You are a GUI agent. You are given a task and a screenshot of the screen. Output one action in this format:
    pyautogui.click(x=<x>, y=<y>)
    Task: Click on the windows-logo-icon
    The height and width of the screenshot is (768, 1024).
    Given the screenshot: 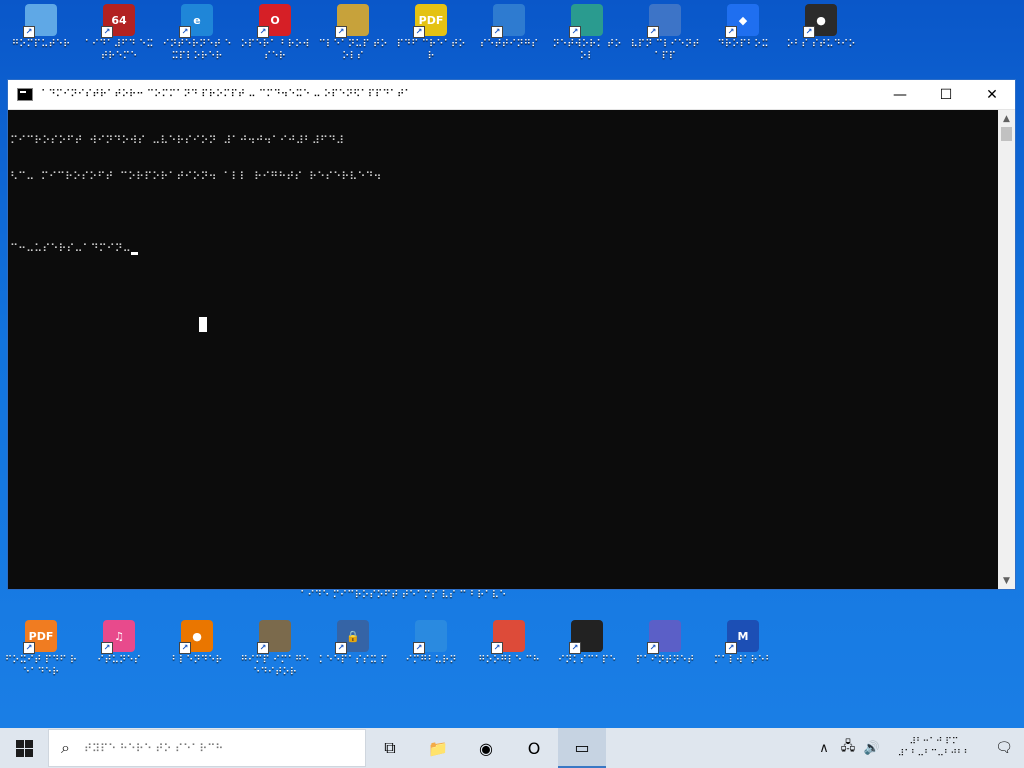 What is the action you would take?
    pyautogui.click(x=24, y=748)
    